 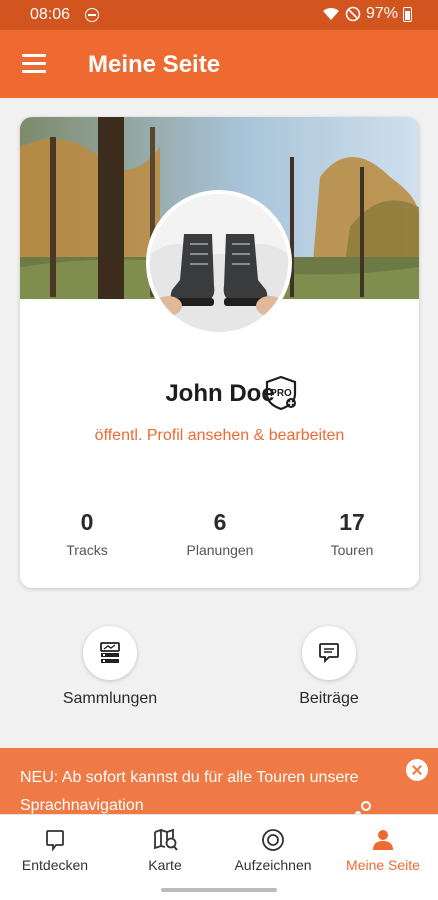 I want to click on nav-my-page: Meine Seite, so click(x=383, y=849).